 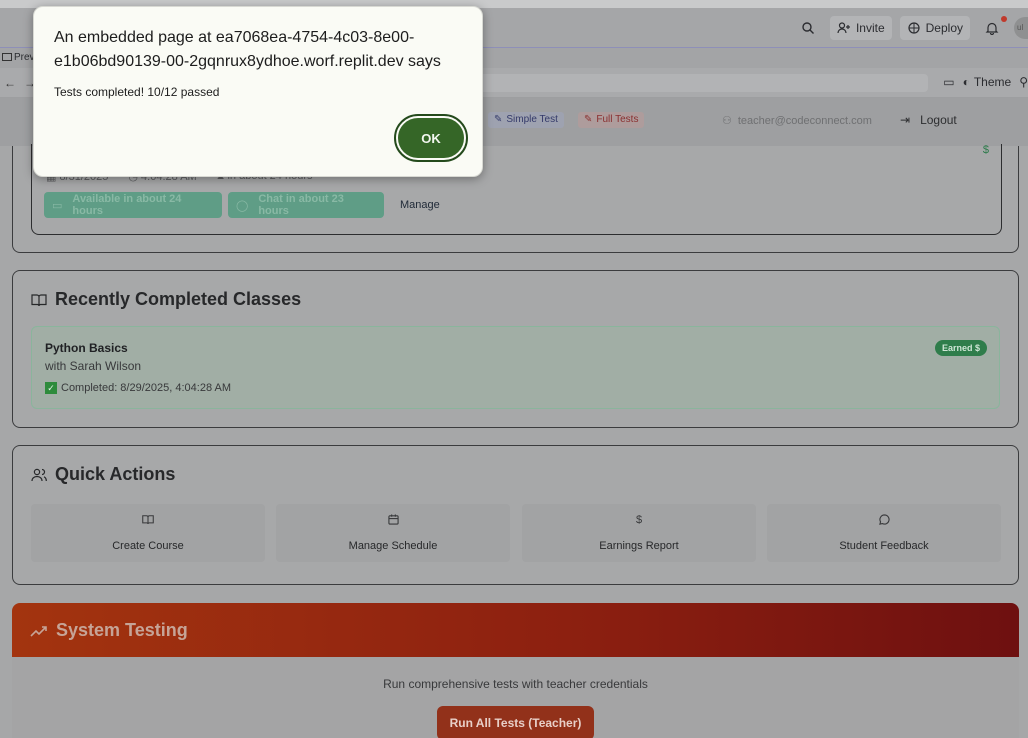 I want to click on logout-button: ⇥ Logout, so click(x=928, y=120).